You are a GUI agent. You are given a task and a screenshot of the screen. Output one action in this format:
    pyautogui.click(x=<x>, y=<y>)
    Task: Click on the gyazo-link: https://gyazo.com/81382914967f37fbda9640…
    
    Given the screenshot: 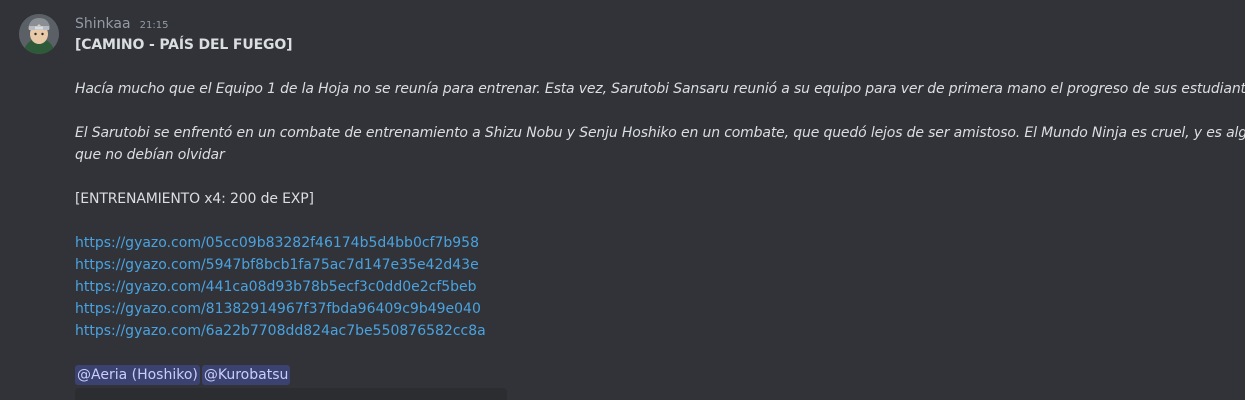 What is the action you would take?
    pyautogui.click(x=655, y=309)
    